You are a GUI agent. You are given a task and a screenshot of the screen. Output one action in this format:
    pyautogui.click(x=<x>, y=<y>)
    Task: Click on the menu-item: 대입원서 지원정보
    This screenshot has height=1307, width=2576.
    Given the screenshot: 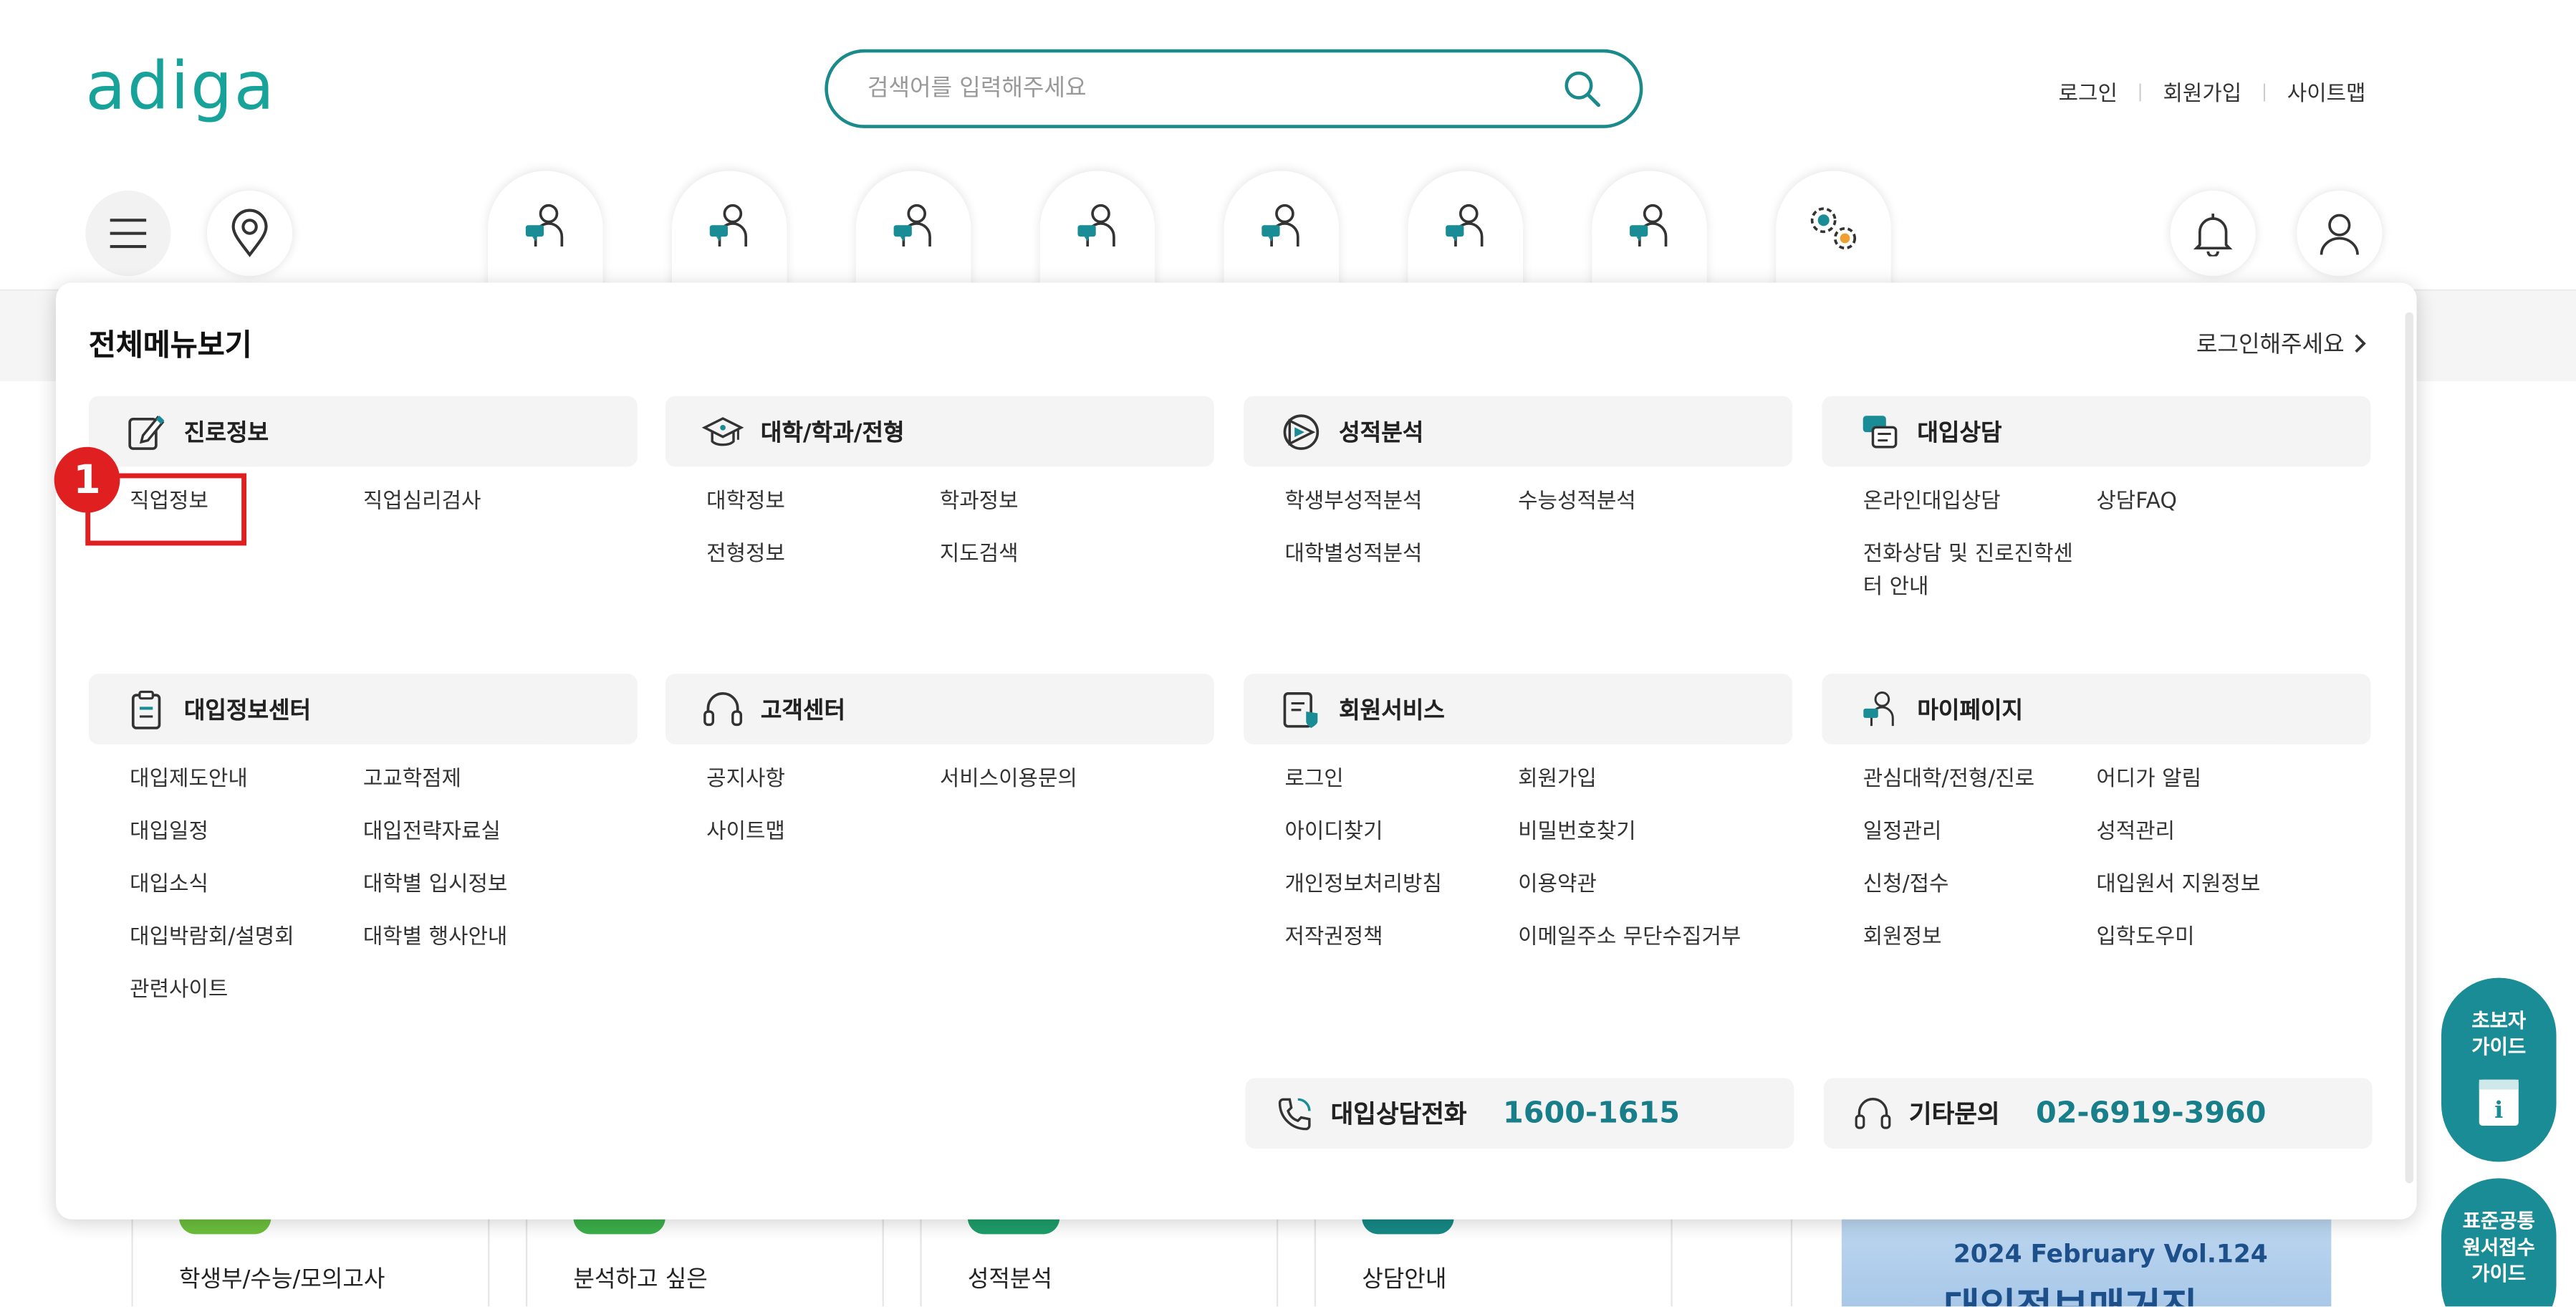 What is the action you would take?
    pyautogui.click(x=2235, y=885)
    